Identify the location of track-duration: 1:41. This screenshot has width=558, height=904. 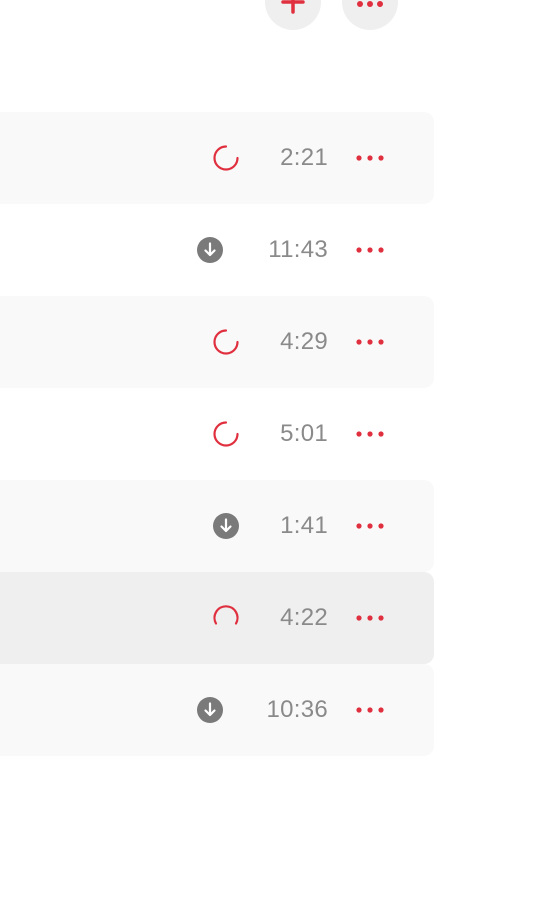
(304, 525).